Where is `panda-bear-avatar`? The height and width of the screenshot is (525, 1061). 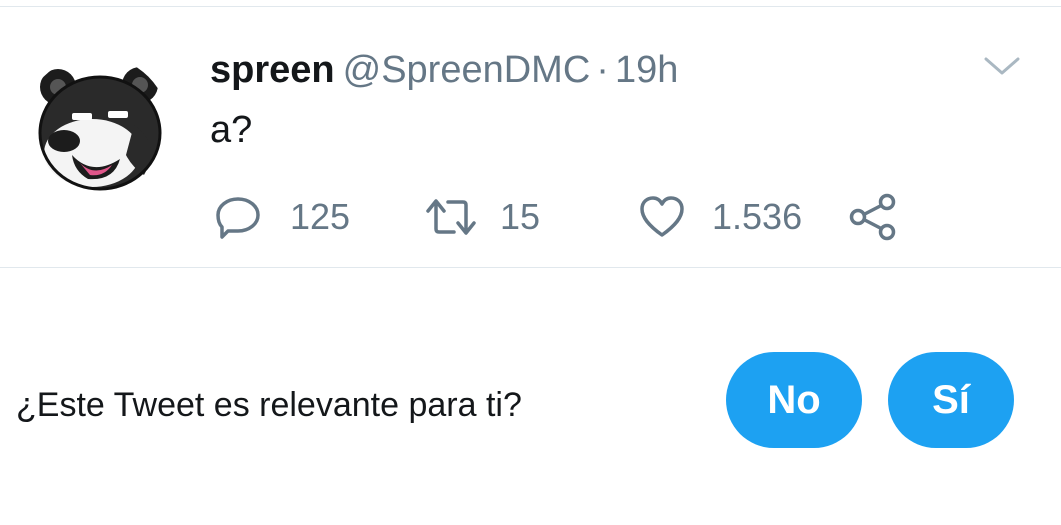 panda-bear-avatar is located at coordinates (96, 129).